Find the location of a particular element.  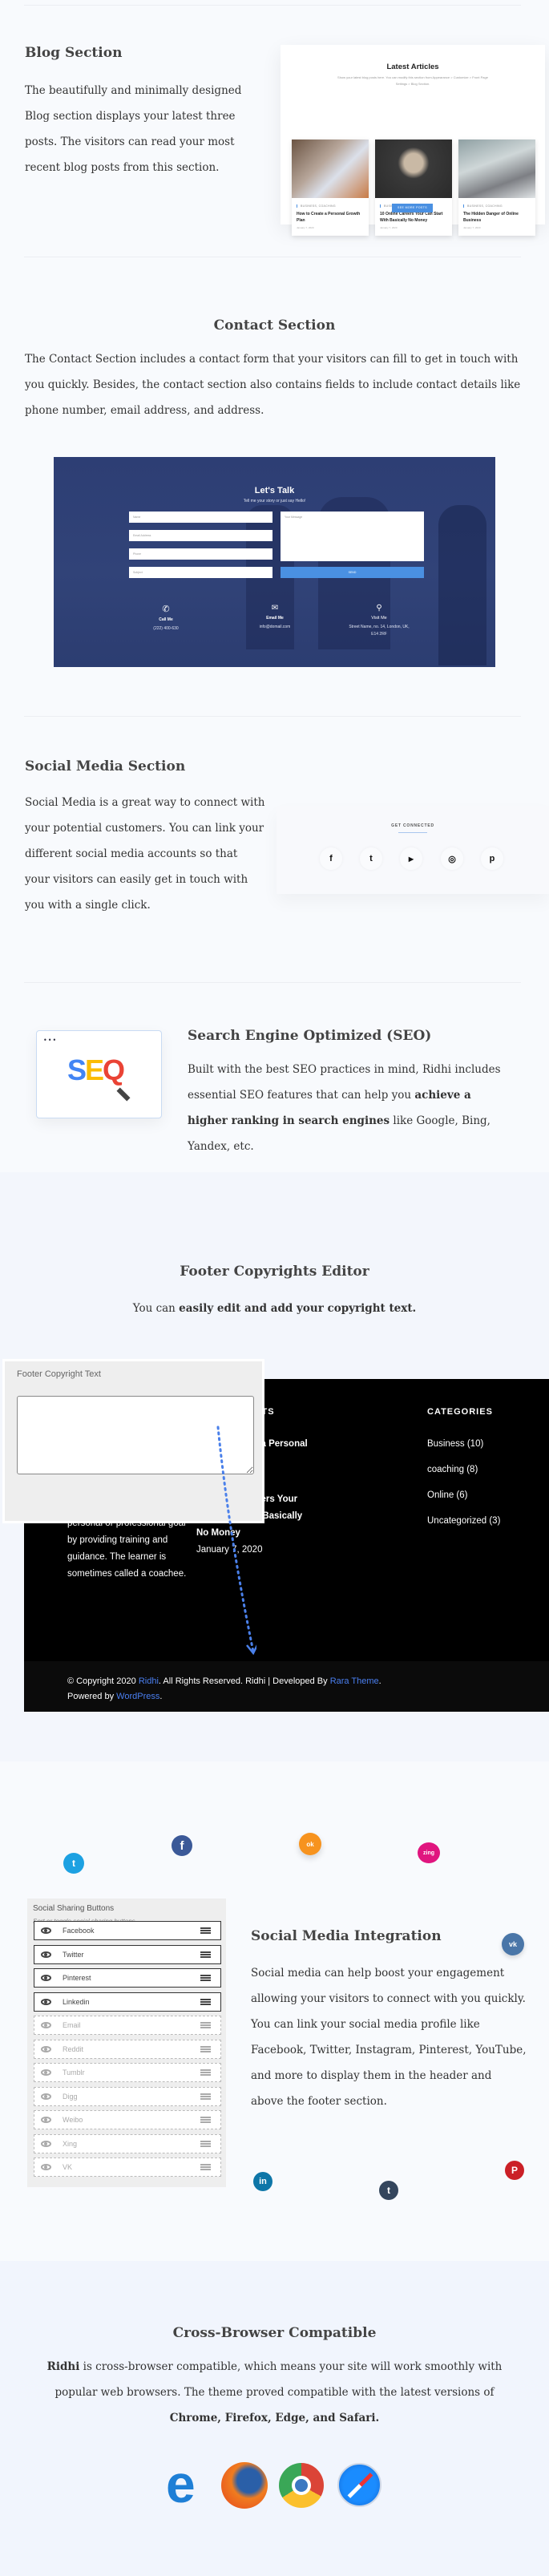

sharing-button-item: Facebook is located at coordinates (127, 1930).